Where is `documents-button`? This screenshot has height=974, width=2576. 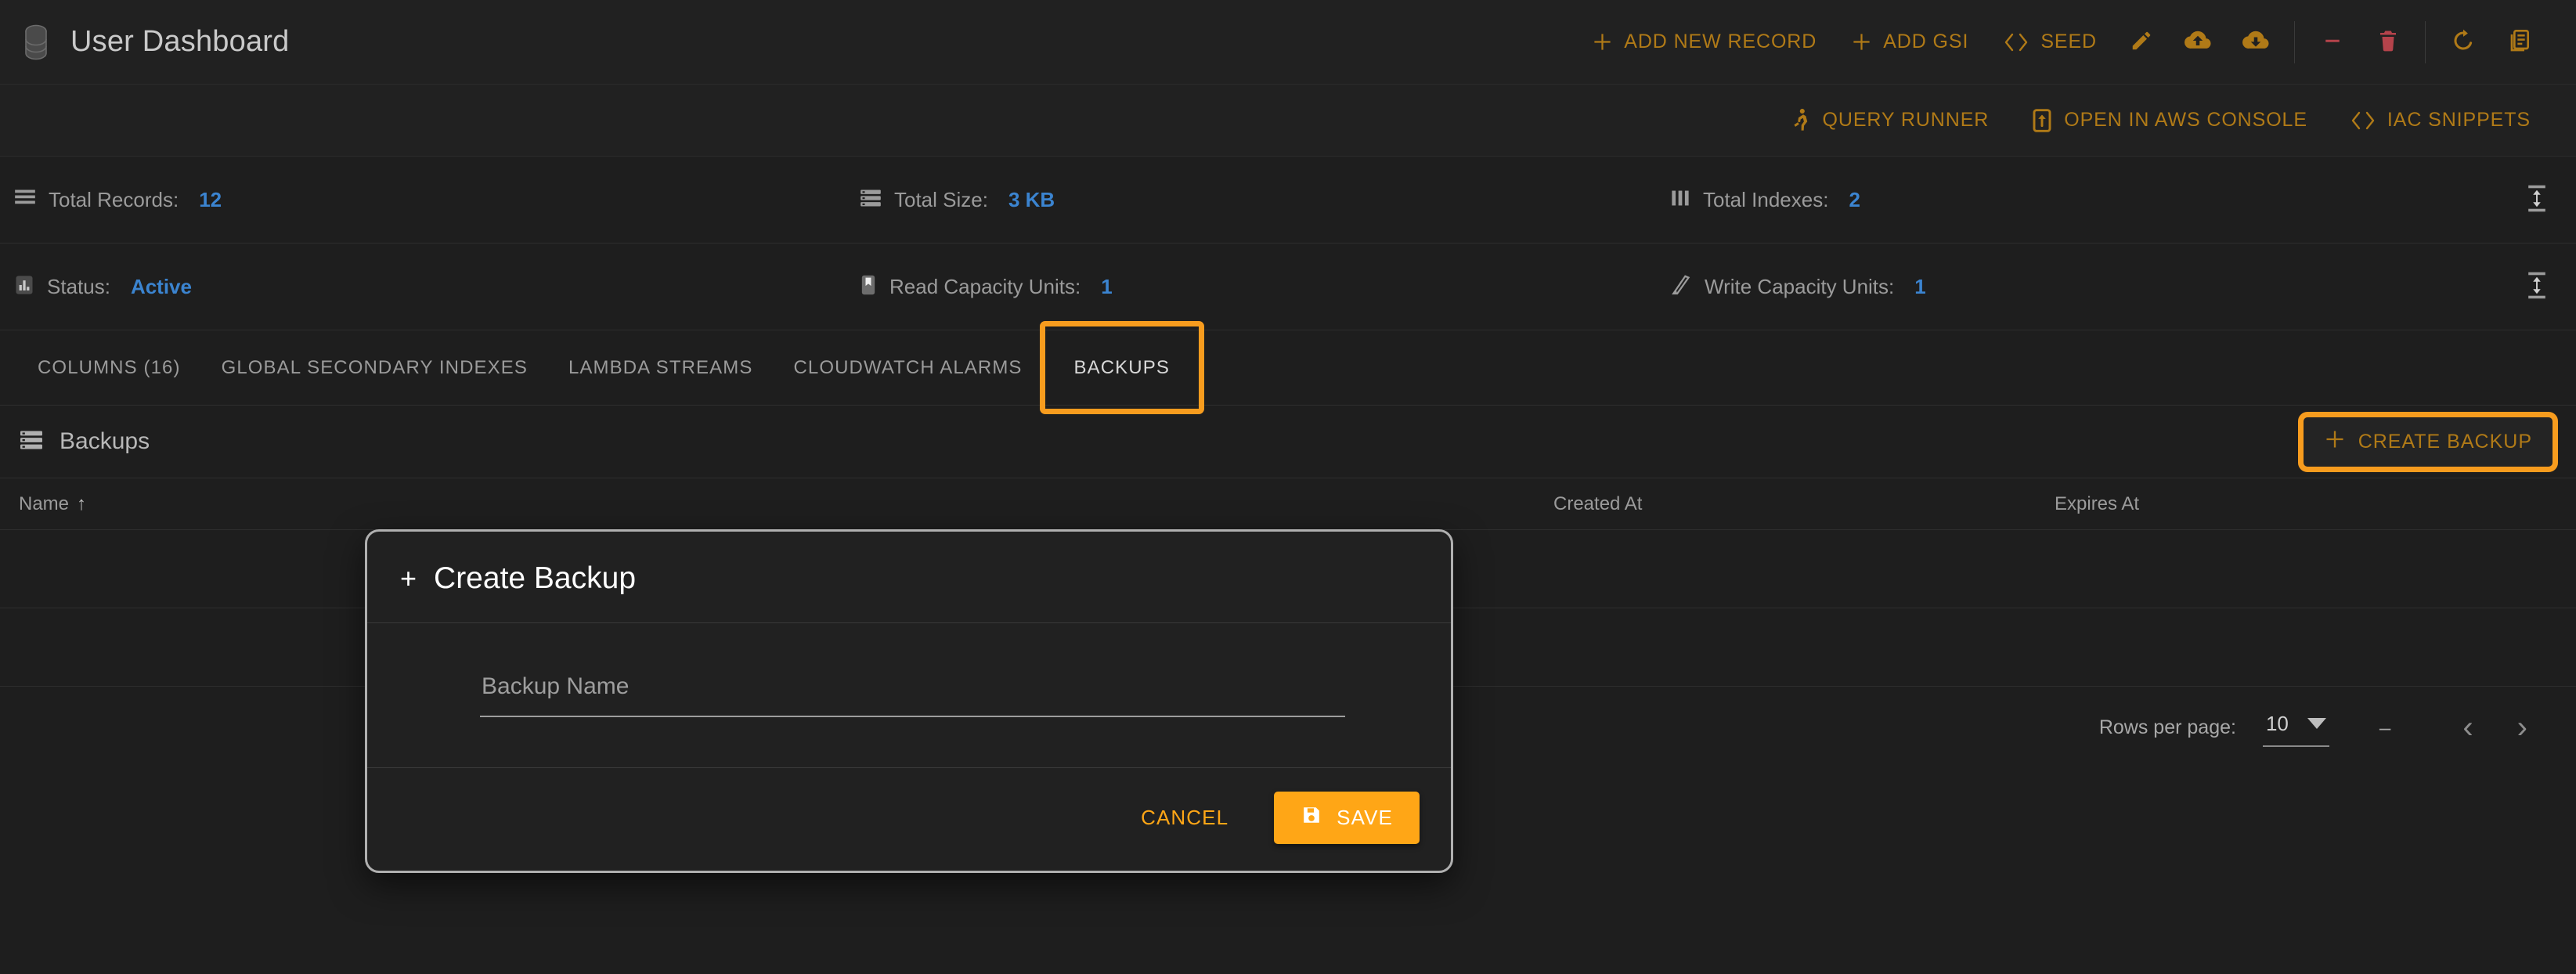
documents-button is located at coordinates (2519, 41).